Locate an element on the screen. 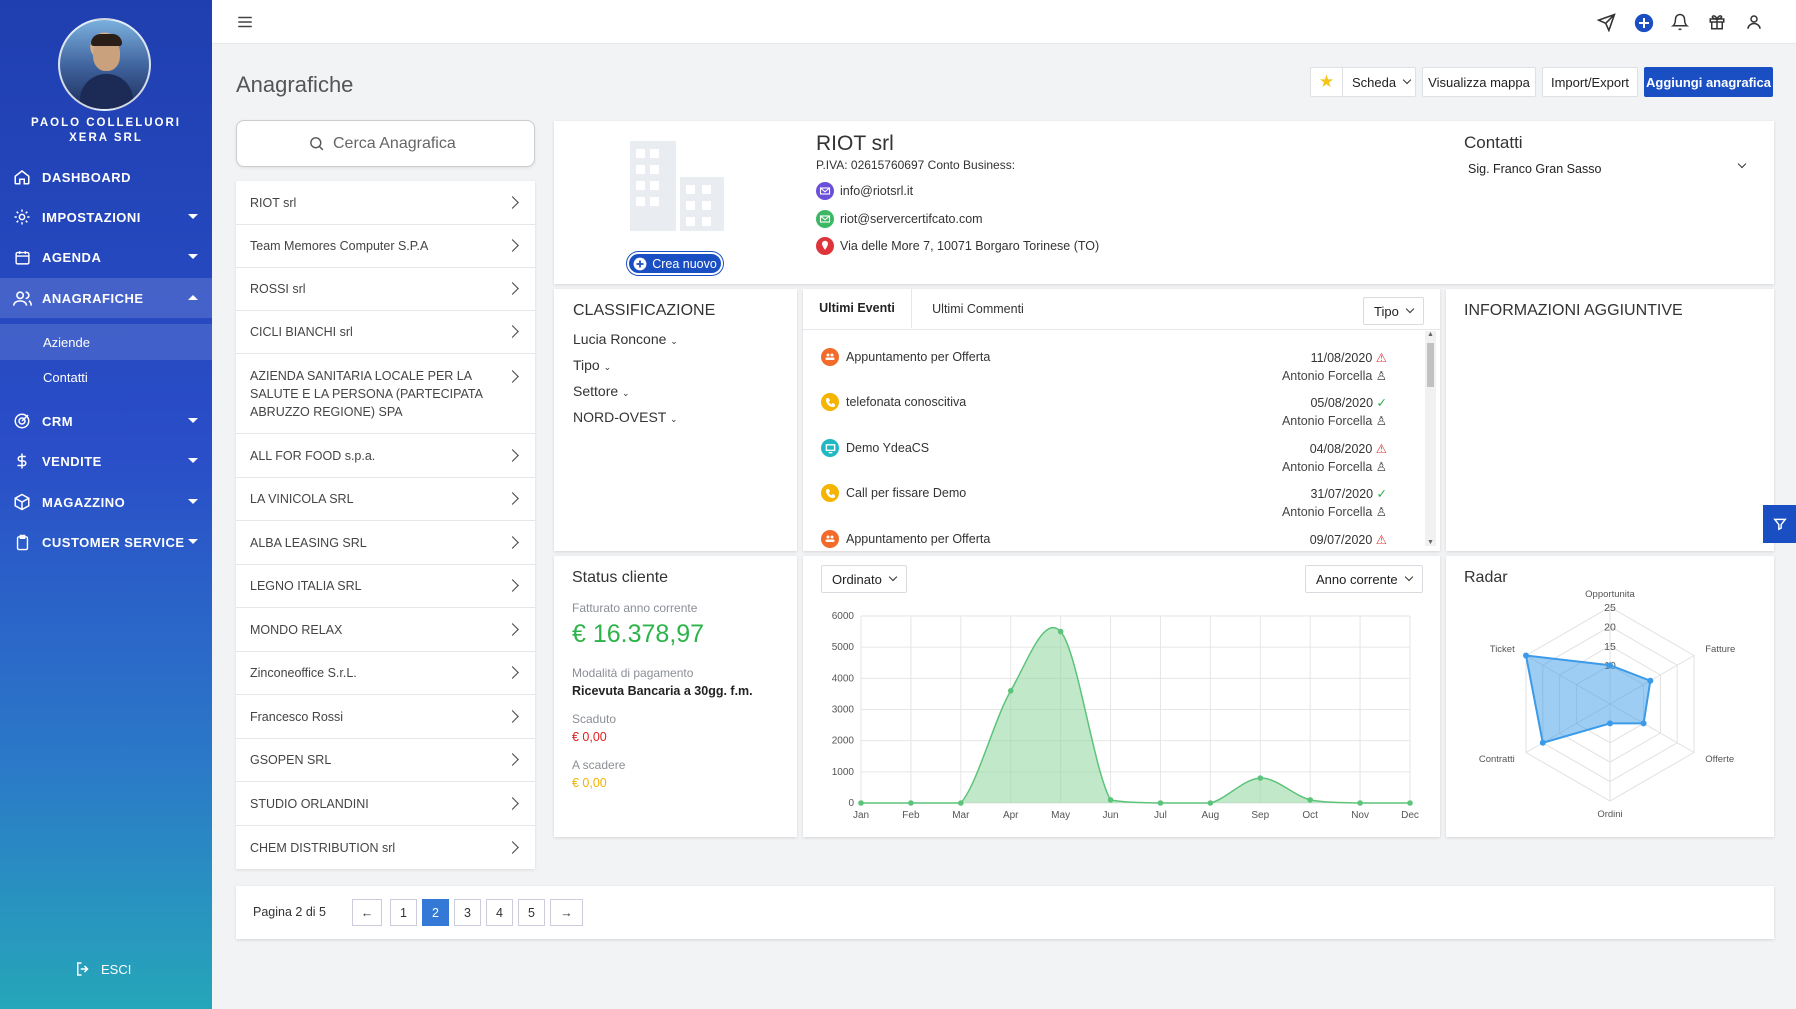 Image resolution: width=1796 pixels, height=1009 pixels. scheda-dropdown: ★ Scheda is located at coordinates (1363, 82).